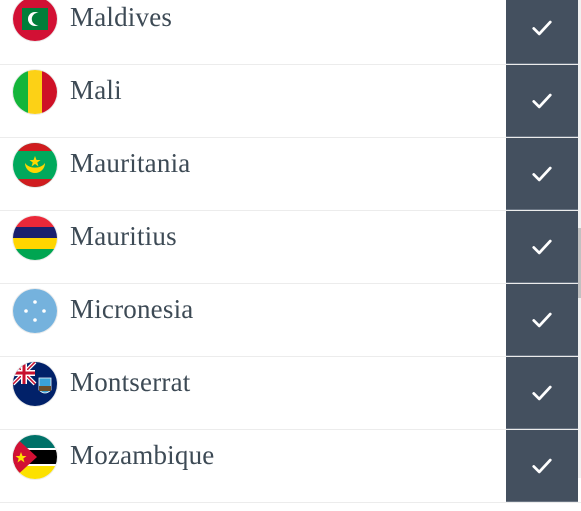  Describe the element at coordinates (123, 236) in the screenshot. I see `country-name: Mauritius` at that location.